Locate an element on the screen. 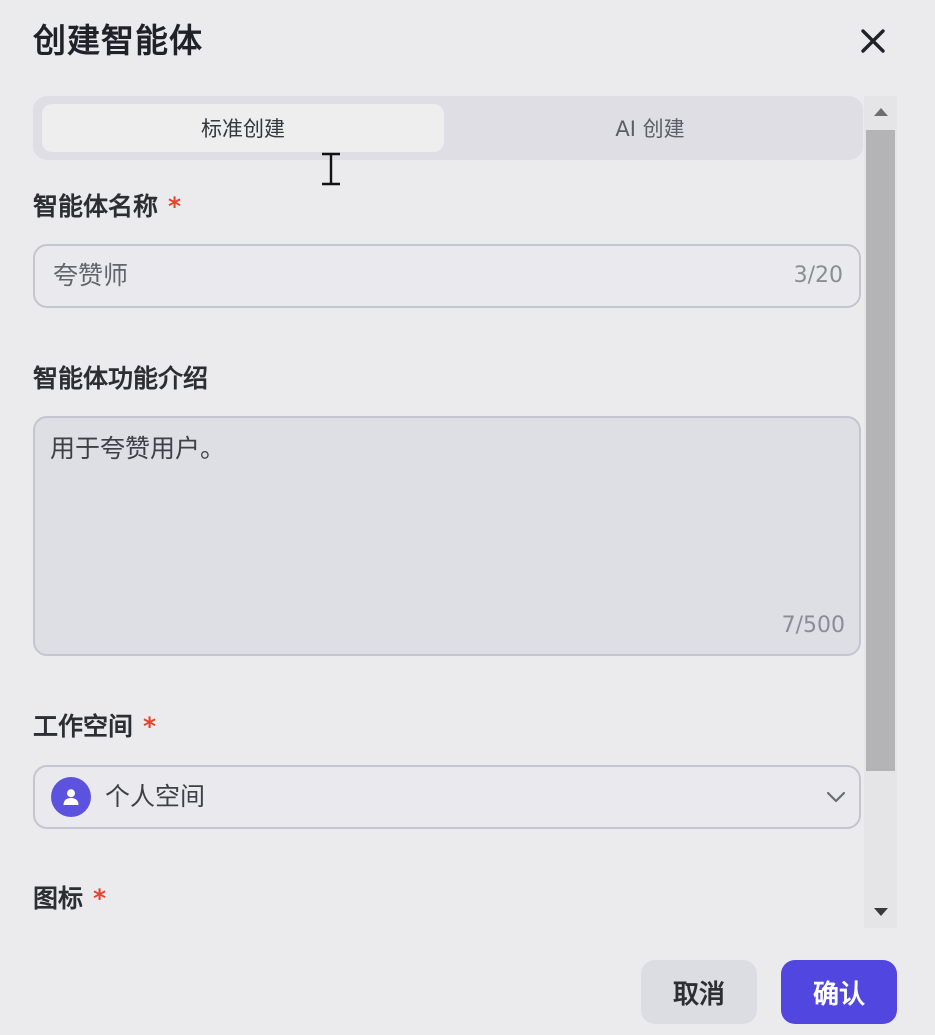  workspace-avatar is located at coordinates (71, 797).